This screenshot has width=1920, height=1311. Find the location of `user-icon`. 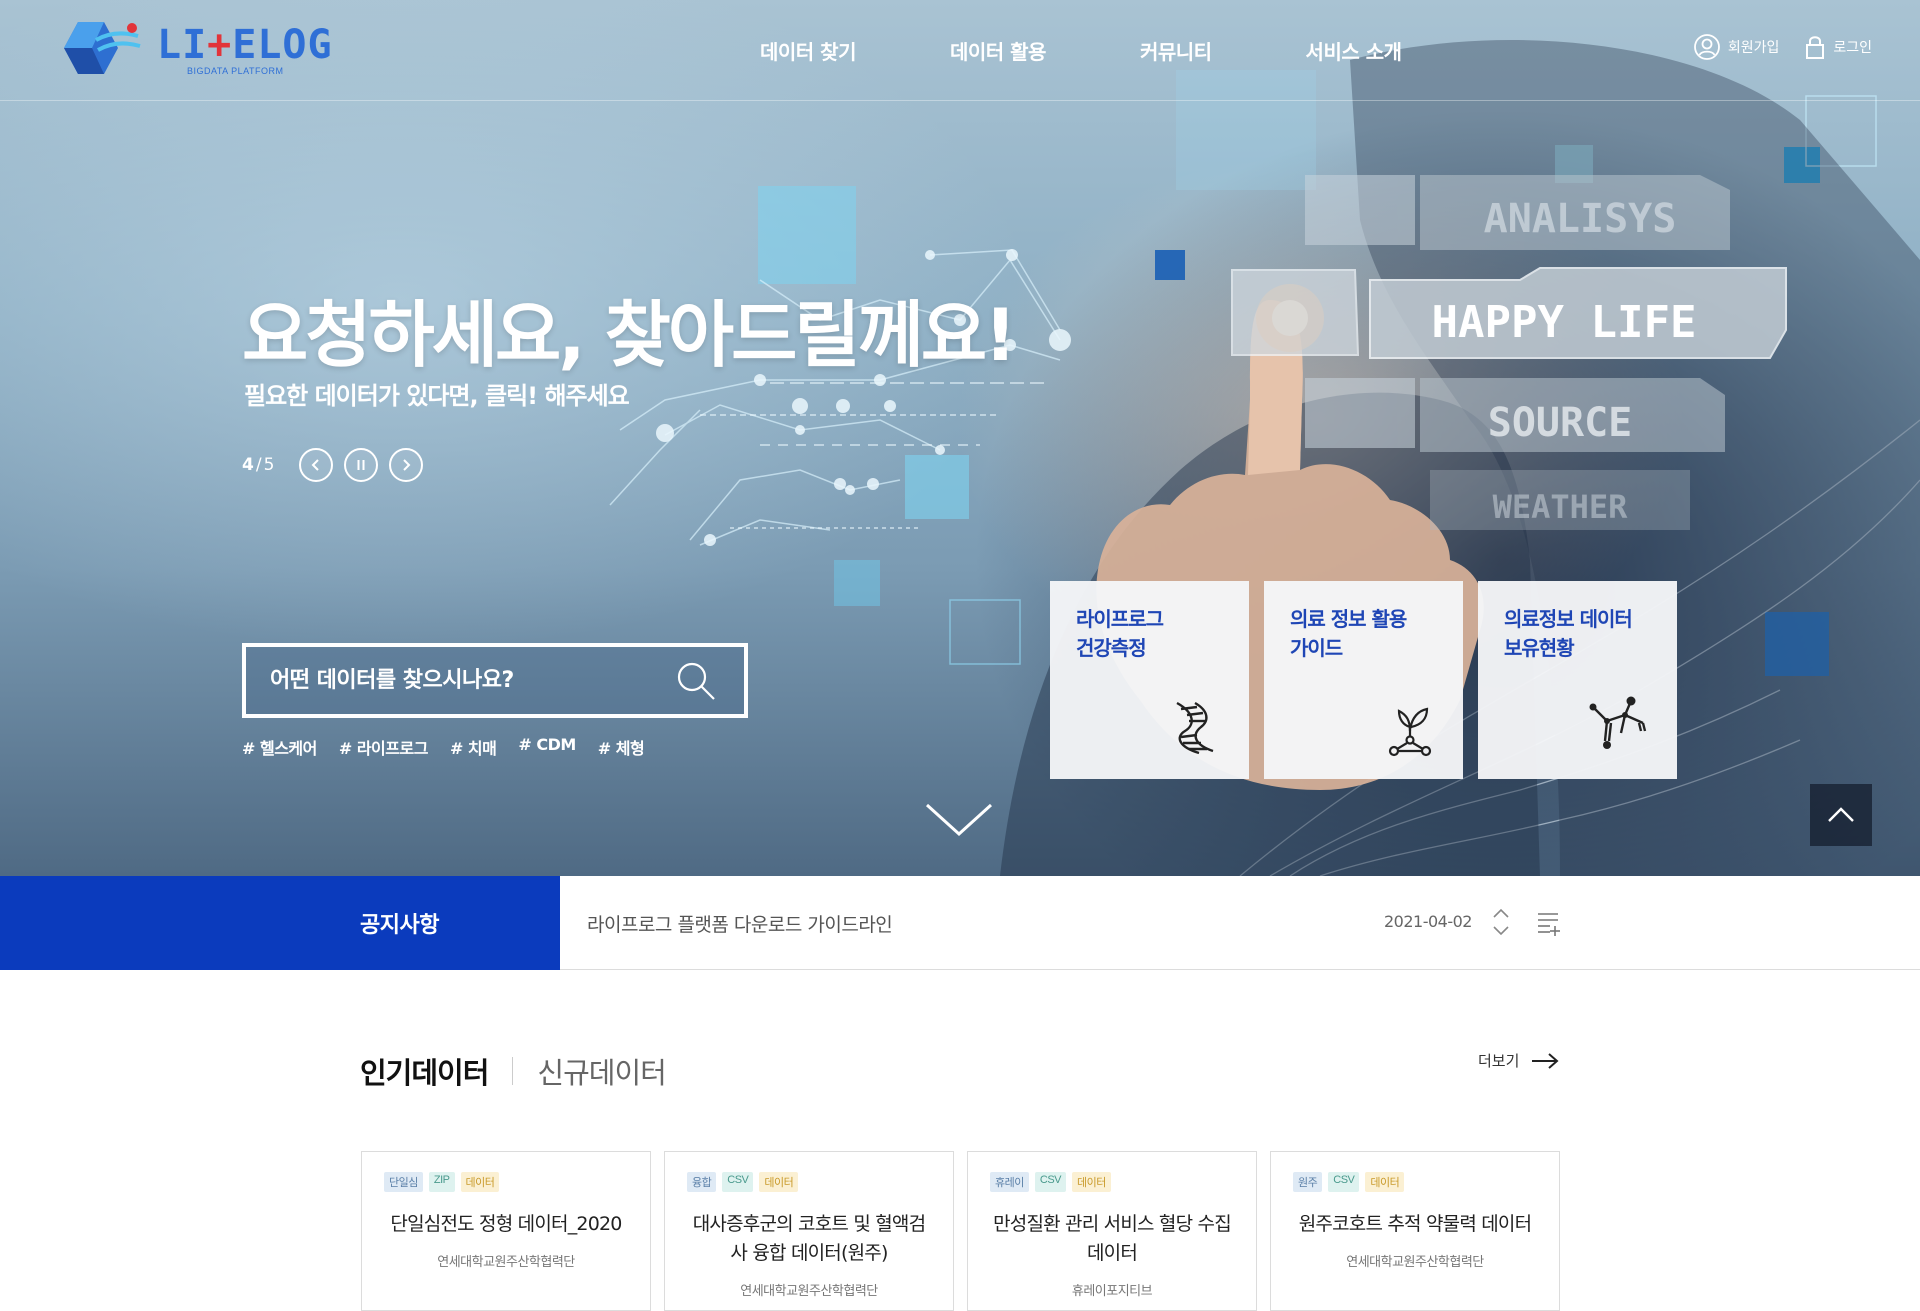

user-icon is located at coordinates (1706, 47).